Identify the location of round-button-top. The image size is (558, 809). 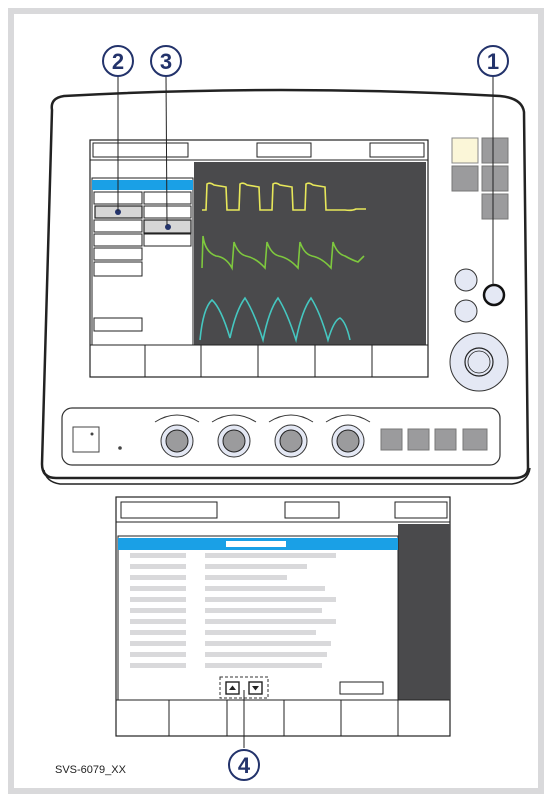
(466, 280).